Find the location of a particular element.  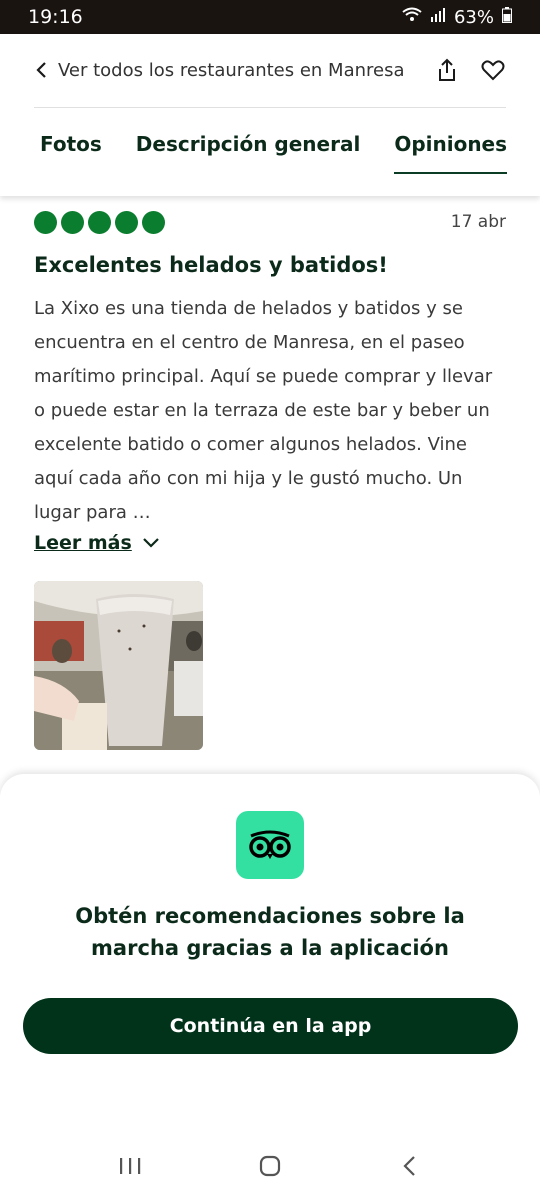

battery-icon is located at coordinates (507, 17).